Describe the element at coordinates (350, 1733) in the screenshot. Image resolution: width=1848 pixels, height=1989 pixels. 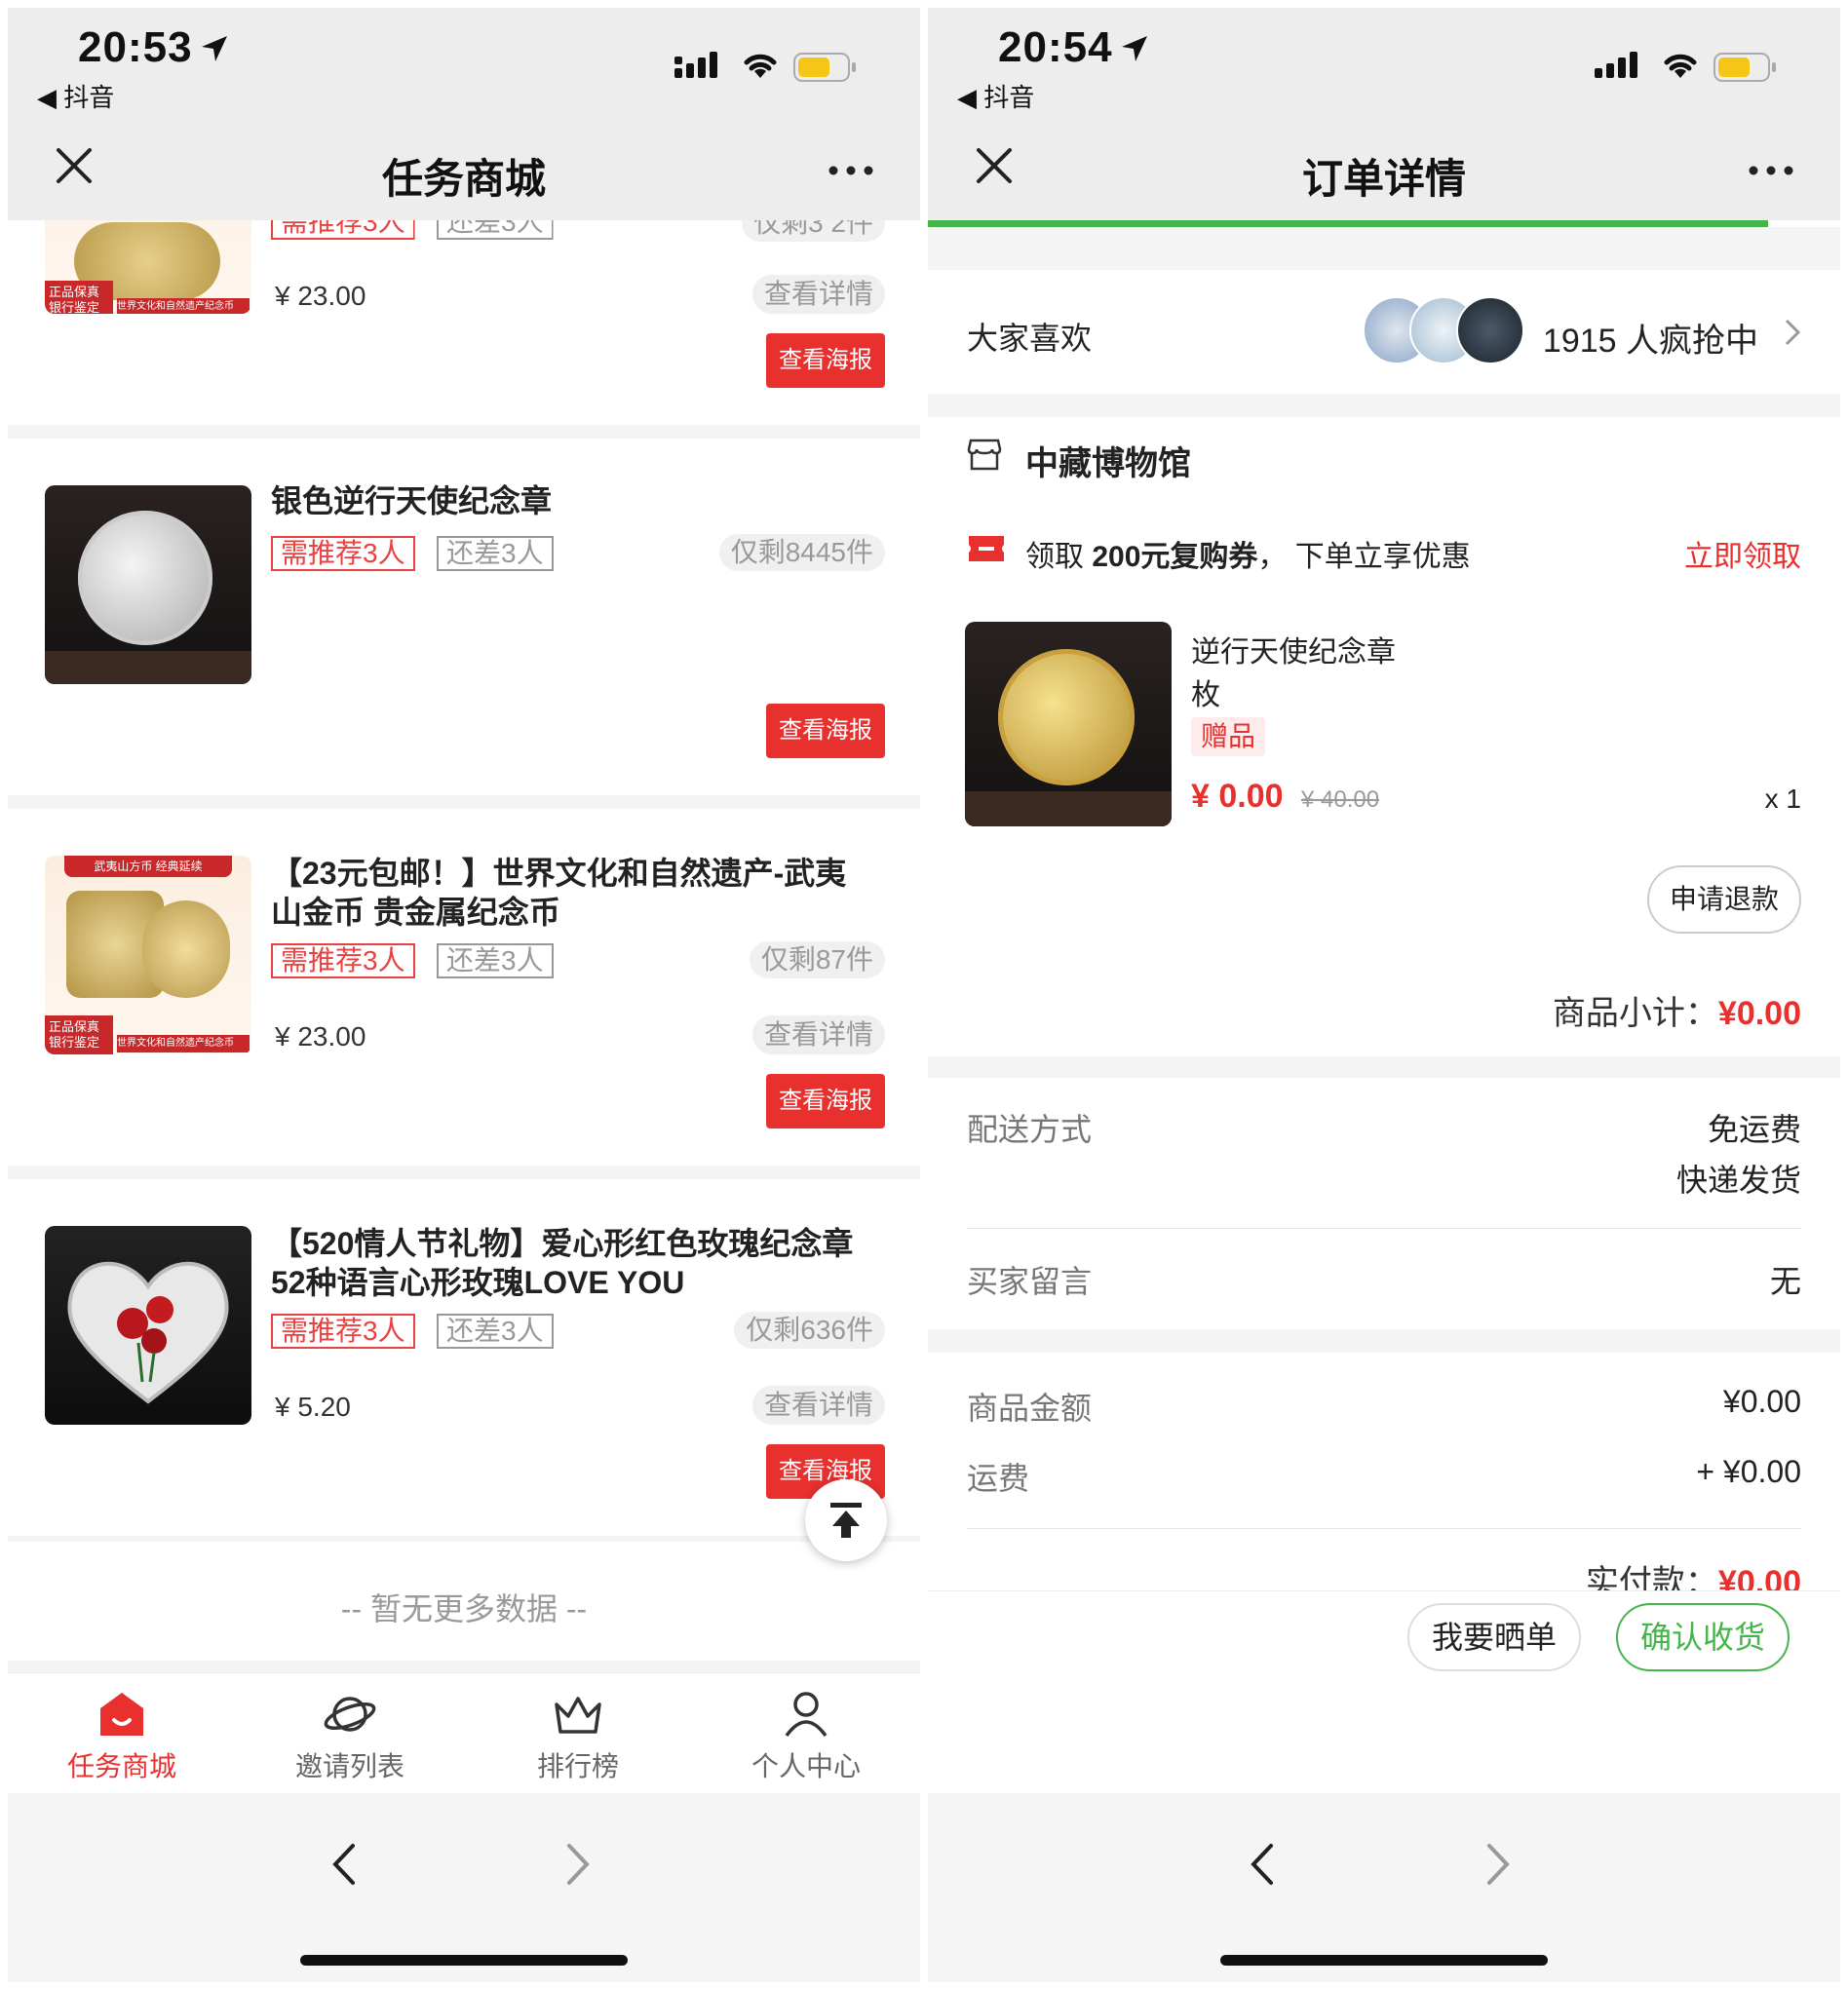
I see `tab-invite-list: 邀请列表` at that location.